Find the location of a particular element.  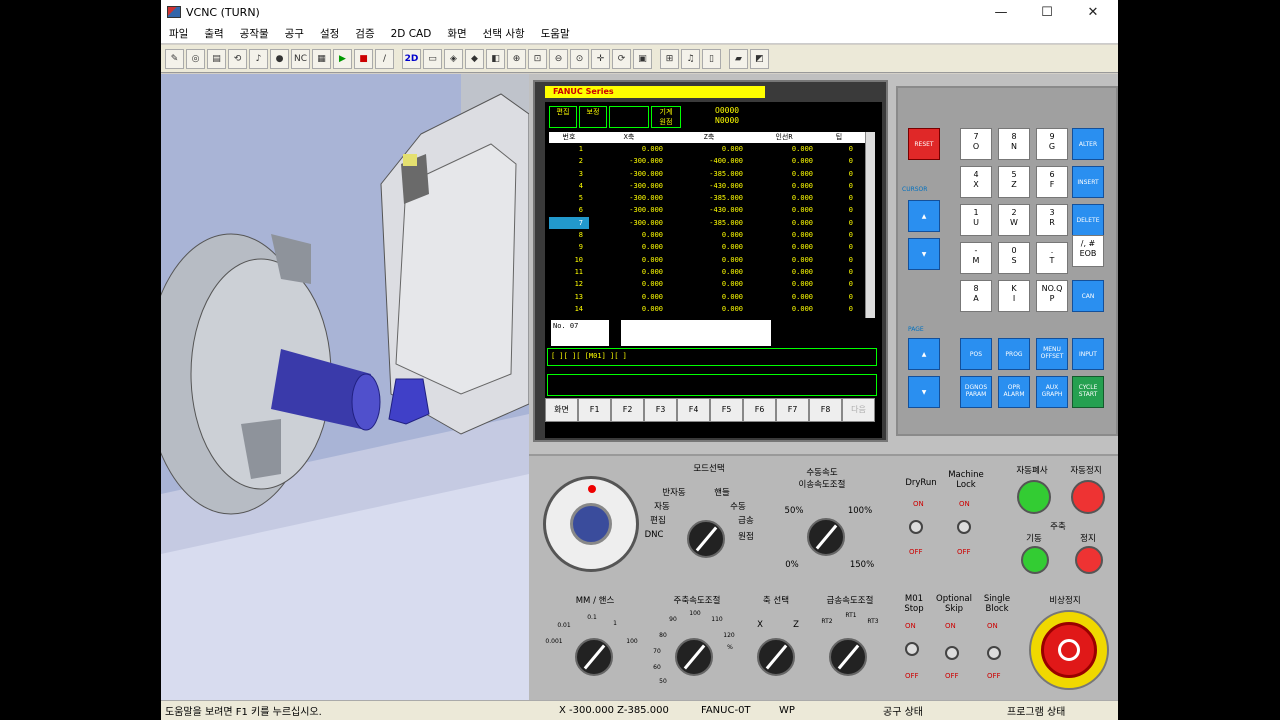

softkey-f6: F6 is located at coordinates (759, 410).